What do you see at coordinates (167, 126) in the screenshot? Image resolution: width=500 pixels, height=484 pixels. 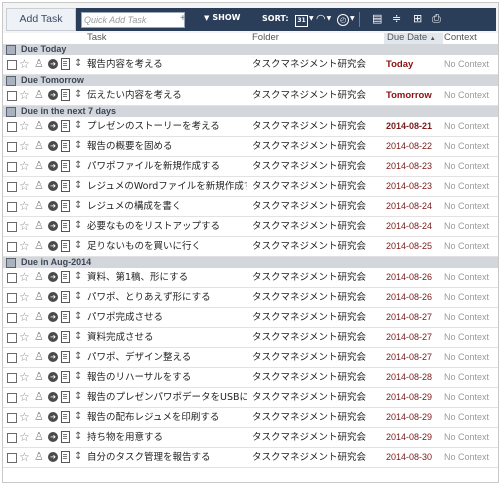 I see `task-title: プレゼンのストーリーを考える` at bounding box center [167, 126].